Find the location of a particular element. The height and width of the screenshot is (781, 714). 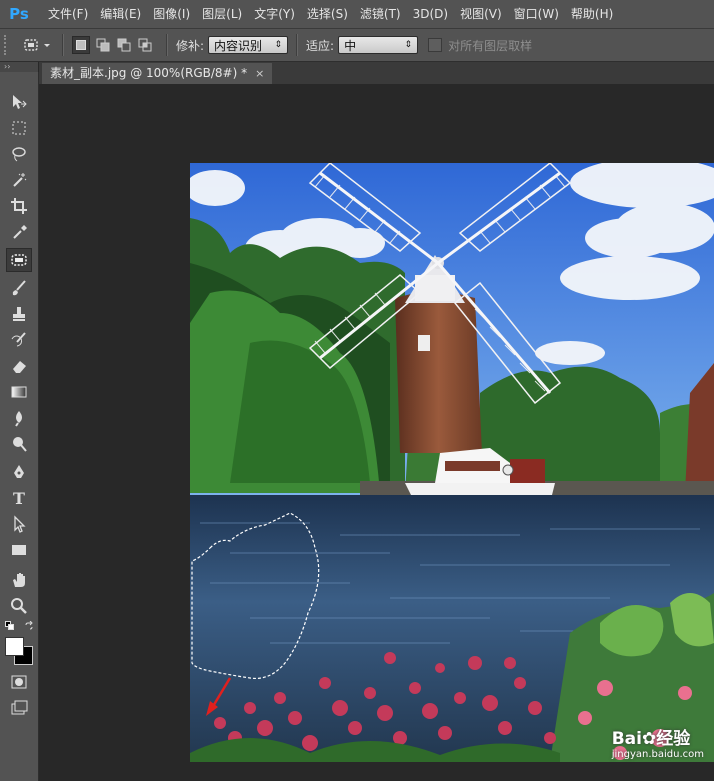

crop-icon is located at coordinates (19, 206).